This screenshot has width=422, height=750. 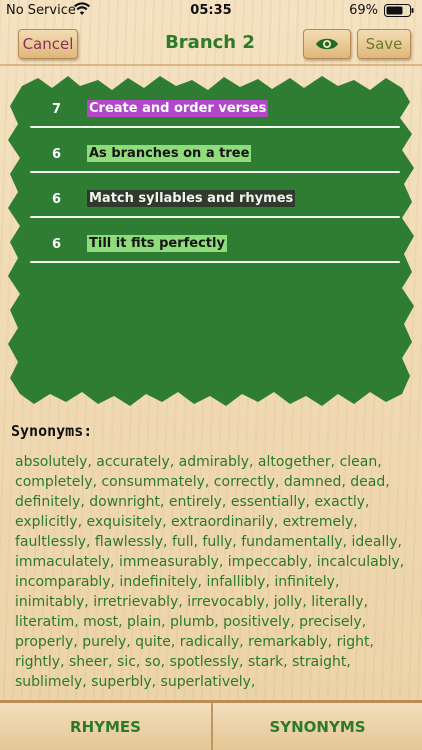 What do you see at coordinates (399, 10) in the screenshot?
I see `battery-icon` at bounding box center [399, 10].